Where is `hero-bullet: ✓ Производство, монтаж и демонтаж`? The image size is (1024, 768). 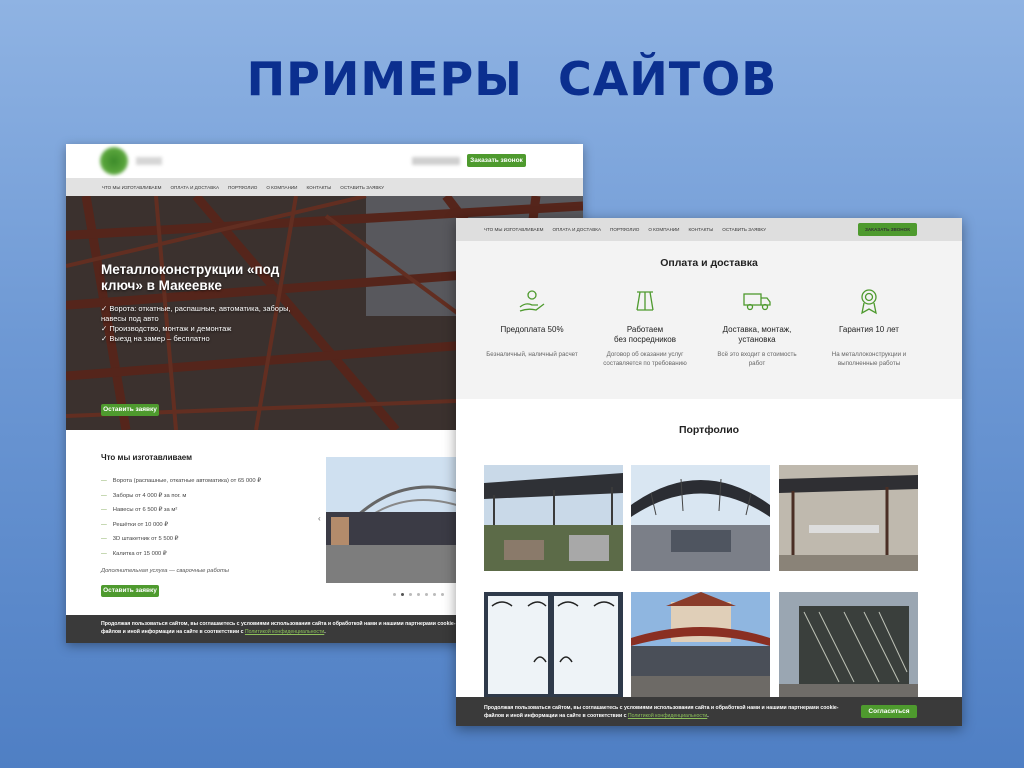 hero-bullet: ✓ Производство, монтаж и демонтаж is located at coordinates (166, 328).